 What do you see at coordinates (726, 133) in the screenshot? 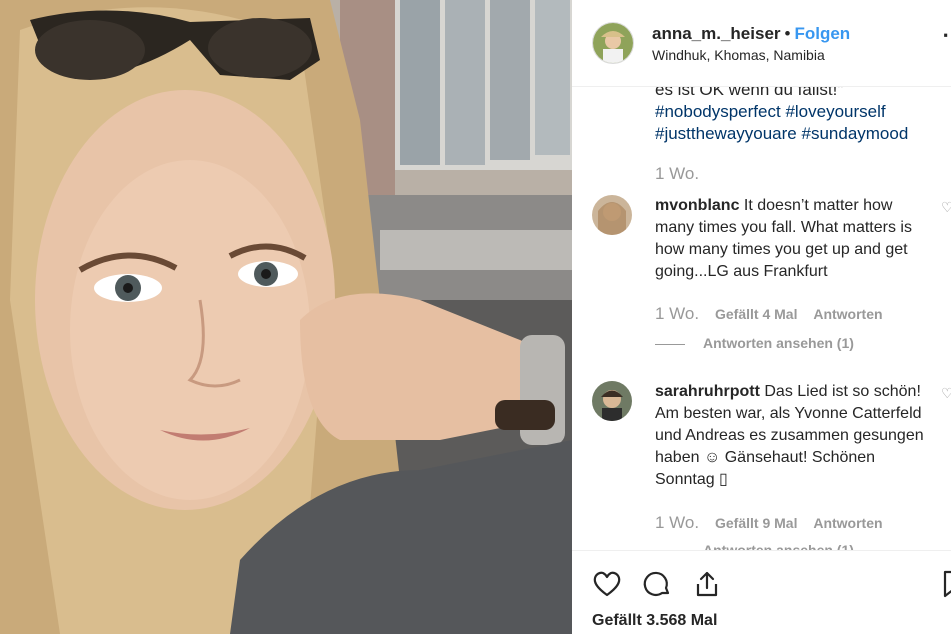
I see `hashtag-link: #justthewayyouare` at bounding box center [726, 133].